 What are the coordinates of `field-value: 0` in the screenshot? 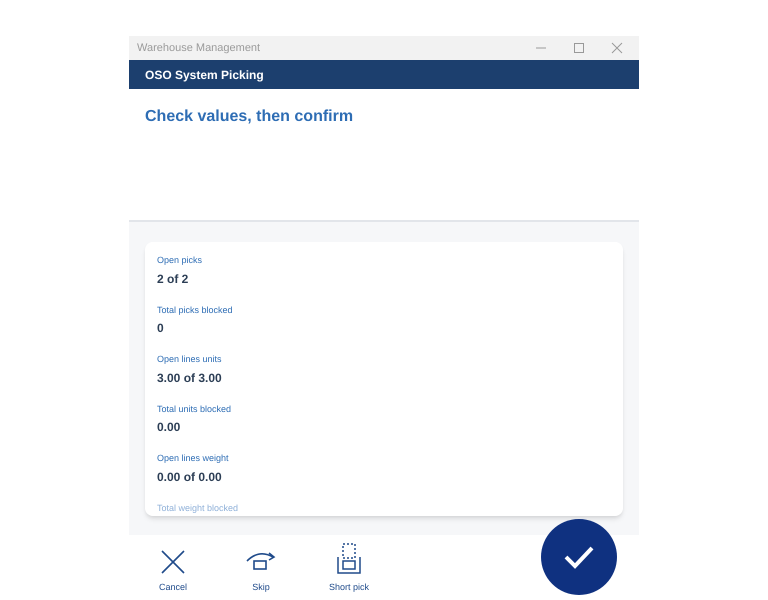 It's located at (160, 328).